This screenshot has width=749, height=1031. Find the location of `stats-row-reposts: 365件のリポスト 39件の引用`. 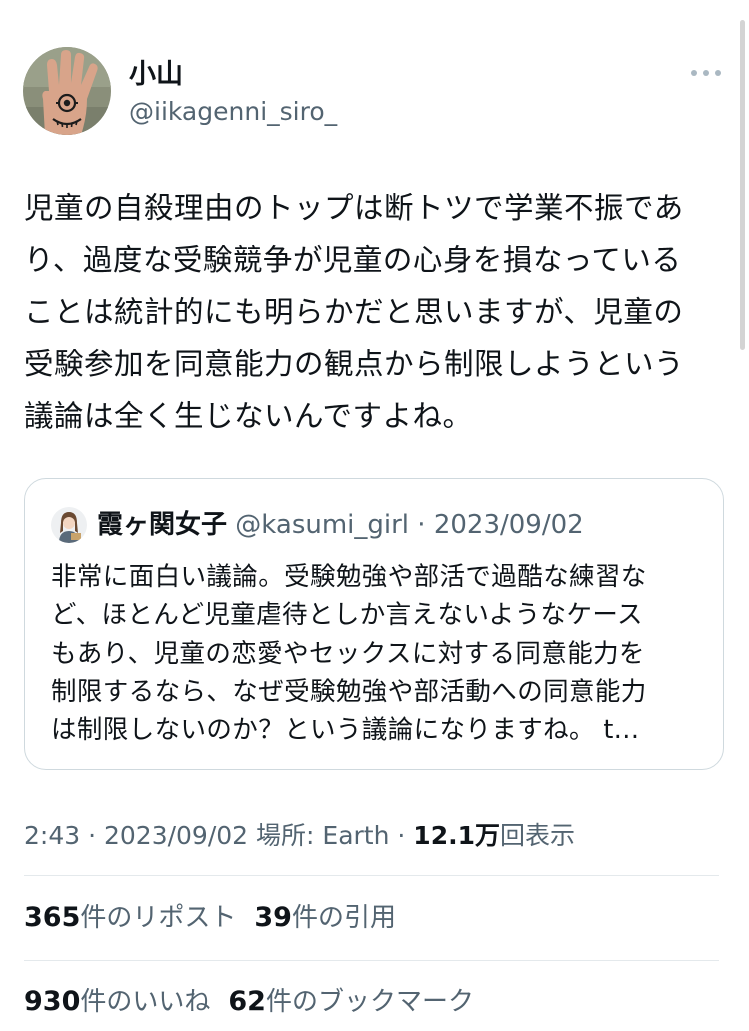

stats-row-reposts: 365件のリポスト 39件の引用 is located at coordinates (219, 918).